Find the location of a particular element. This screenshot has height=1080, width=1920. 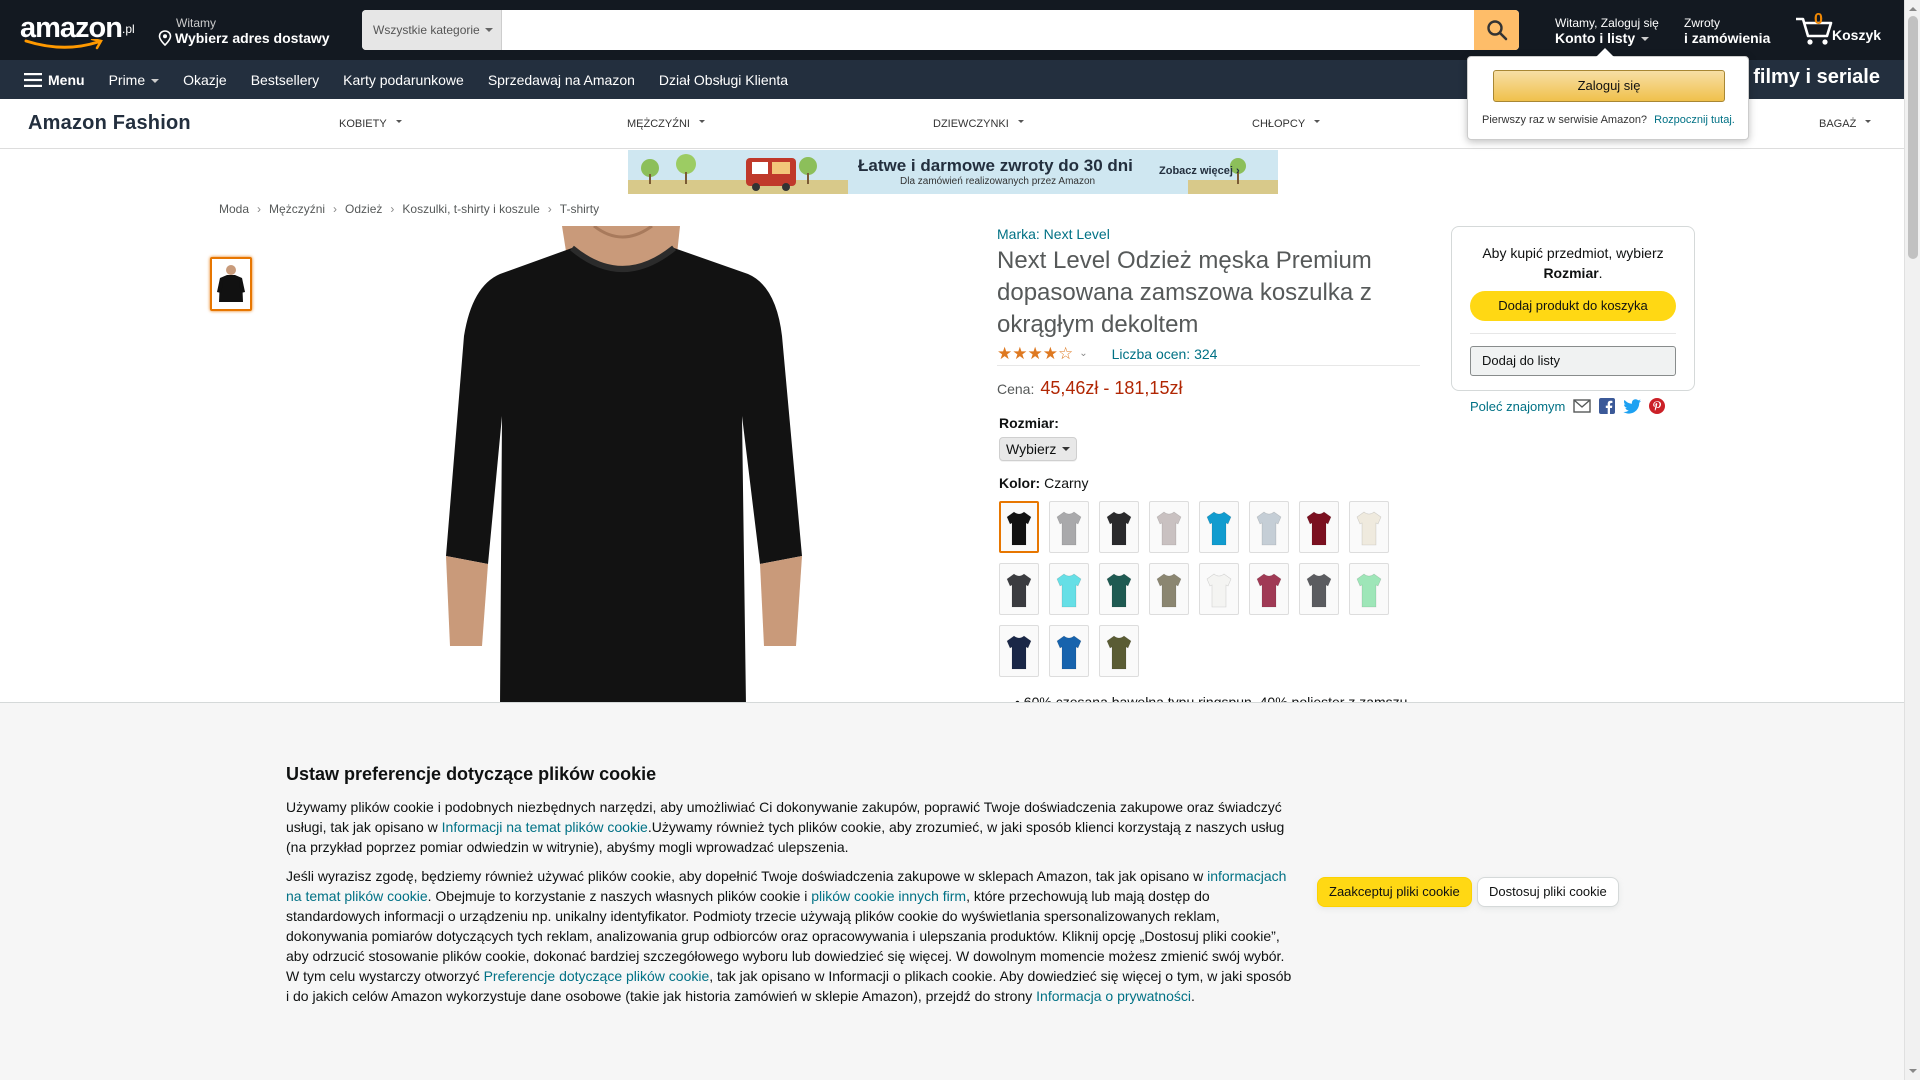

banner-subtitle: Dla zamówień realizowanych przez Amazon is located at coordinates (998, 181).